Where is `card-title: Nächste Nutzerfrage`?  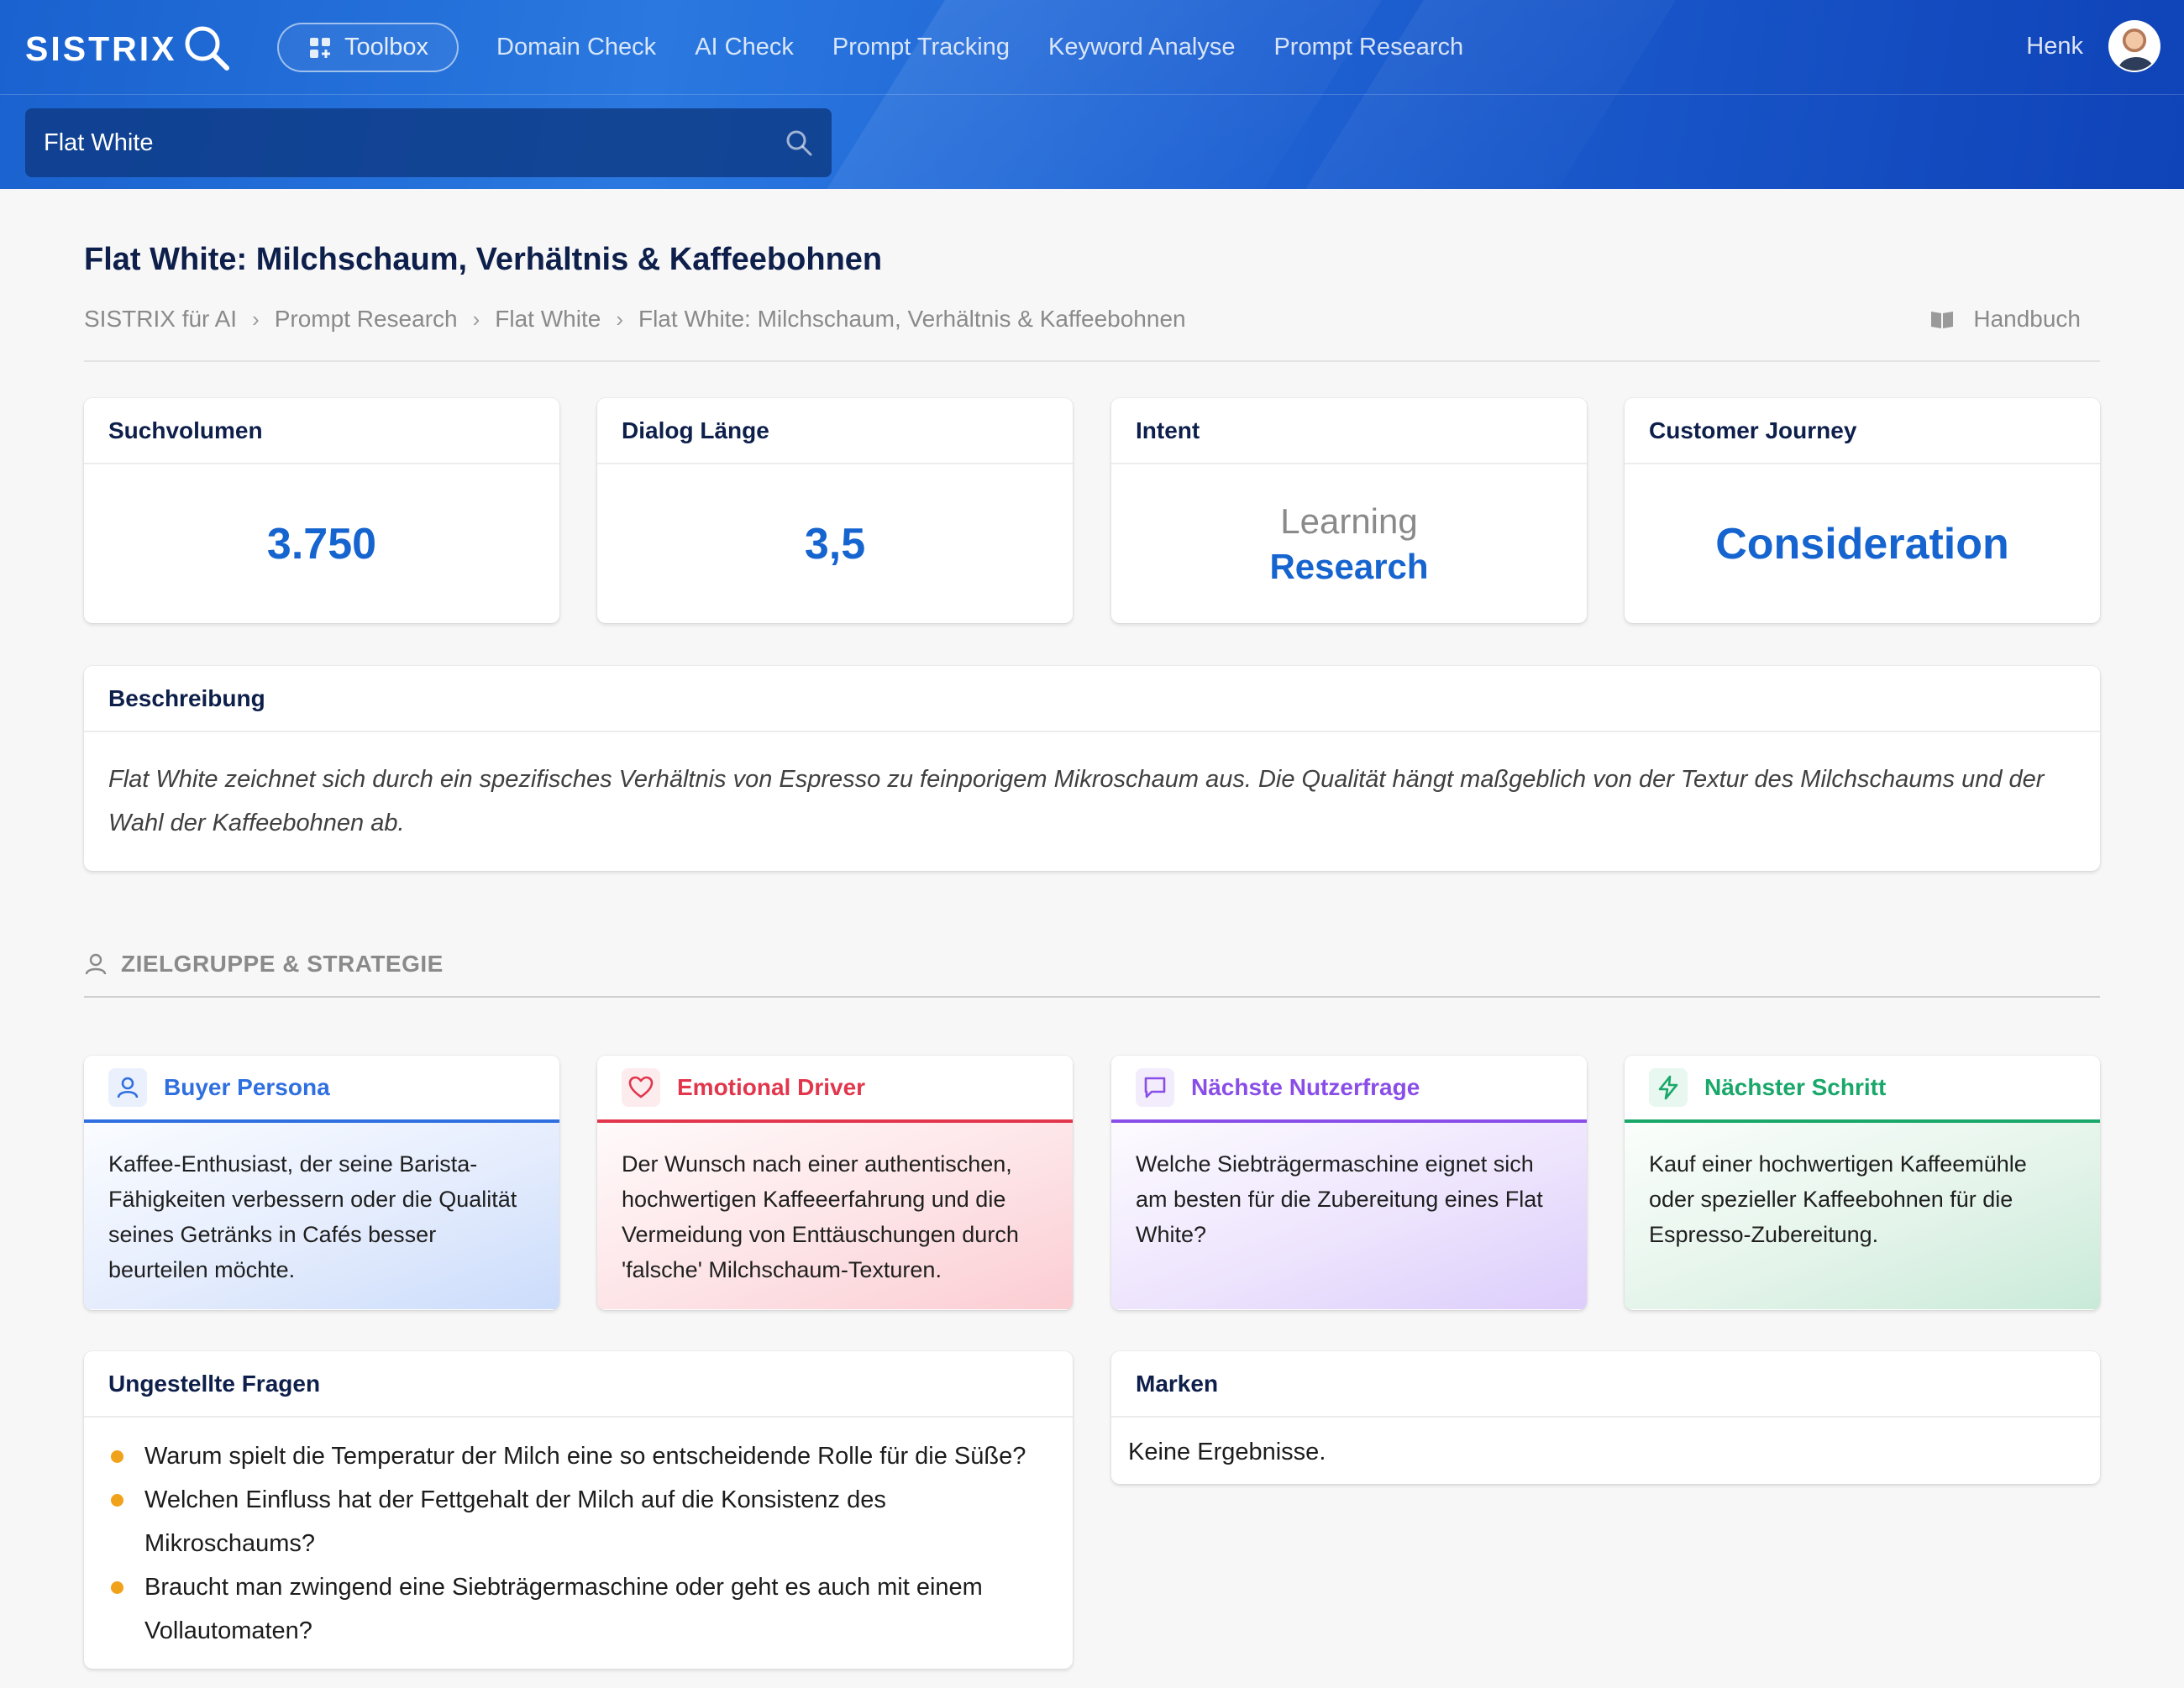
card-title: Nächste Nutzerfrage is located at coordinates (1305, 1087).